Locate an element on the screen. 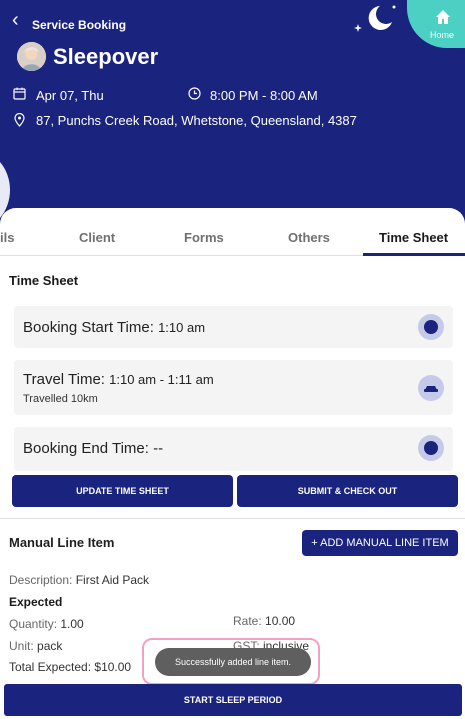 This screenshot has width=465, height=719. travel-distance: Travelled 10km is located at coordinates (60, 399).